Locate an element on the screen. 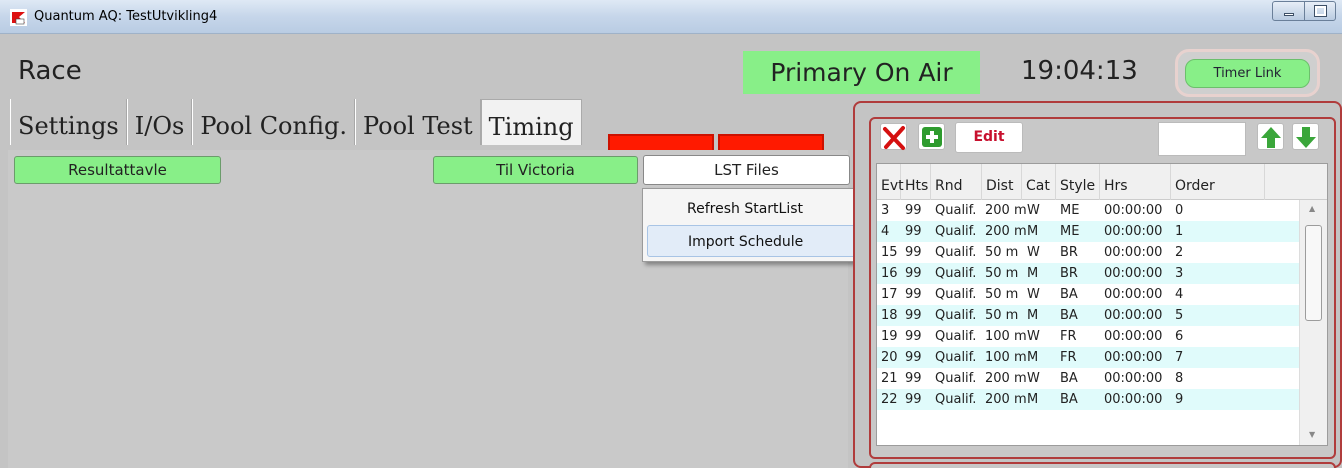  col-header-style: Style is located at coordinates (1078, 182).